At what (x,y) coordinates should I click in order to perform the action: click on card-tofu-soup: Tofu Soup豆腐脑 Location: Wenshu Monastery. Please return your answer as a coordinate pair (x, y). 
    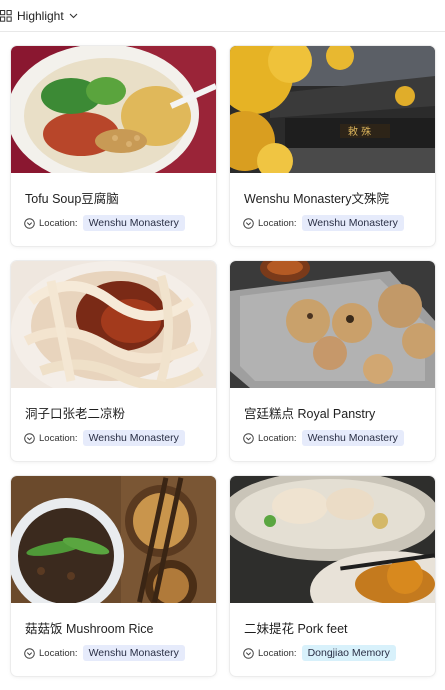
    Looking at the image, I should click on (113, 146).